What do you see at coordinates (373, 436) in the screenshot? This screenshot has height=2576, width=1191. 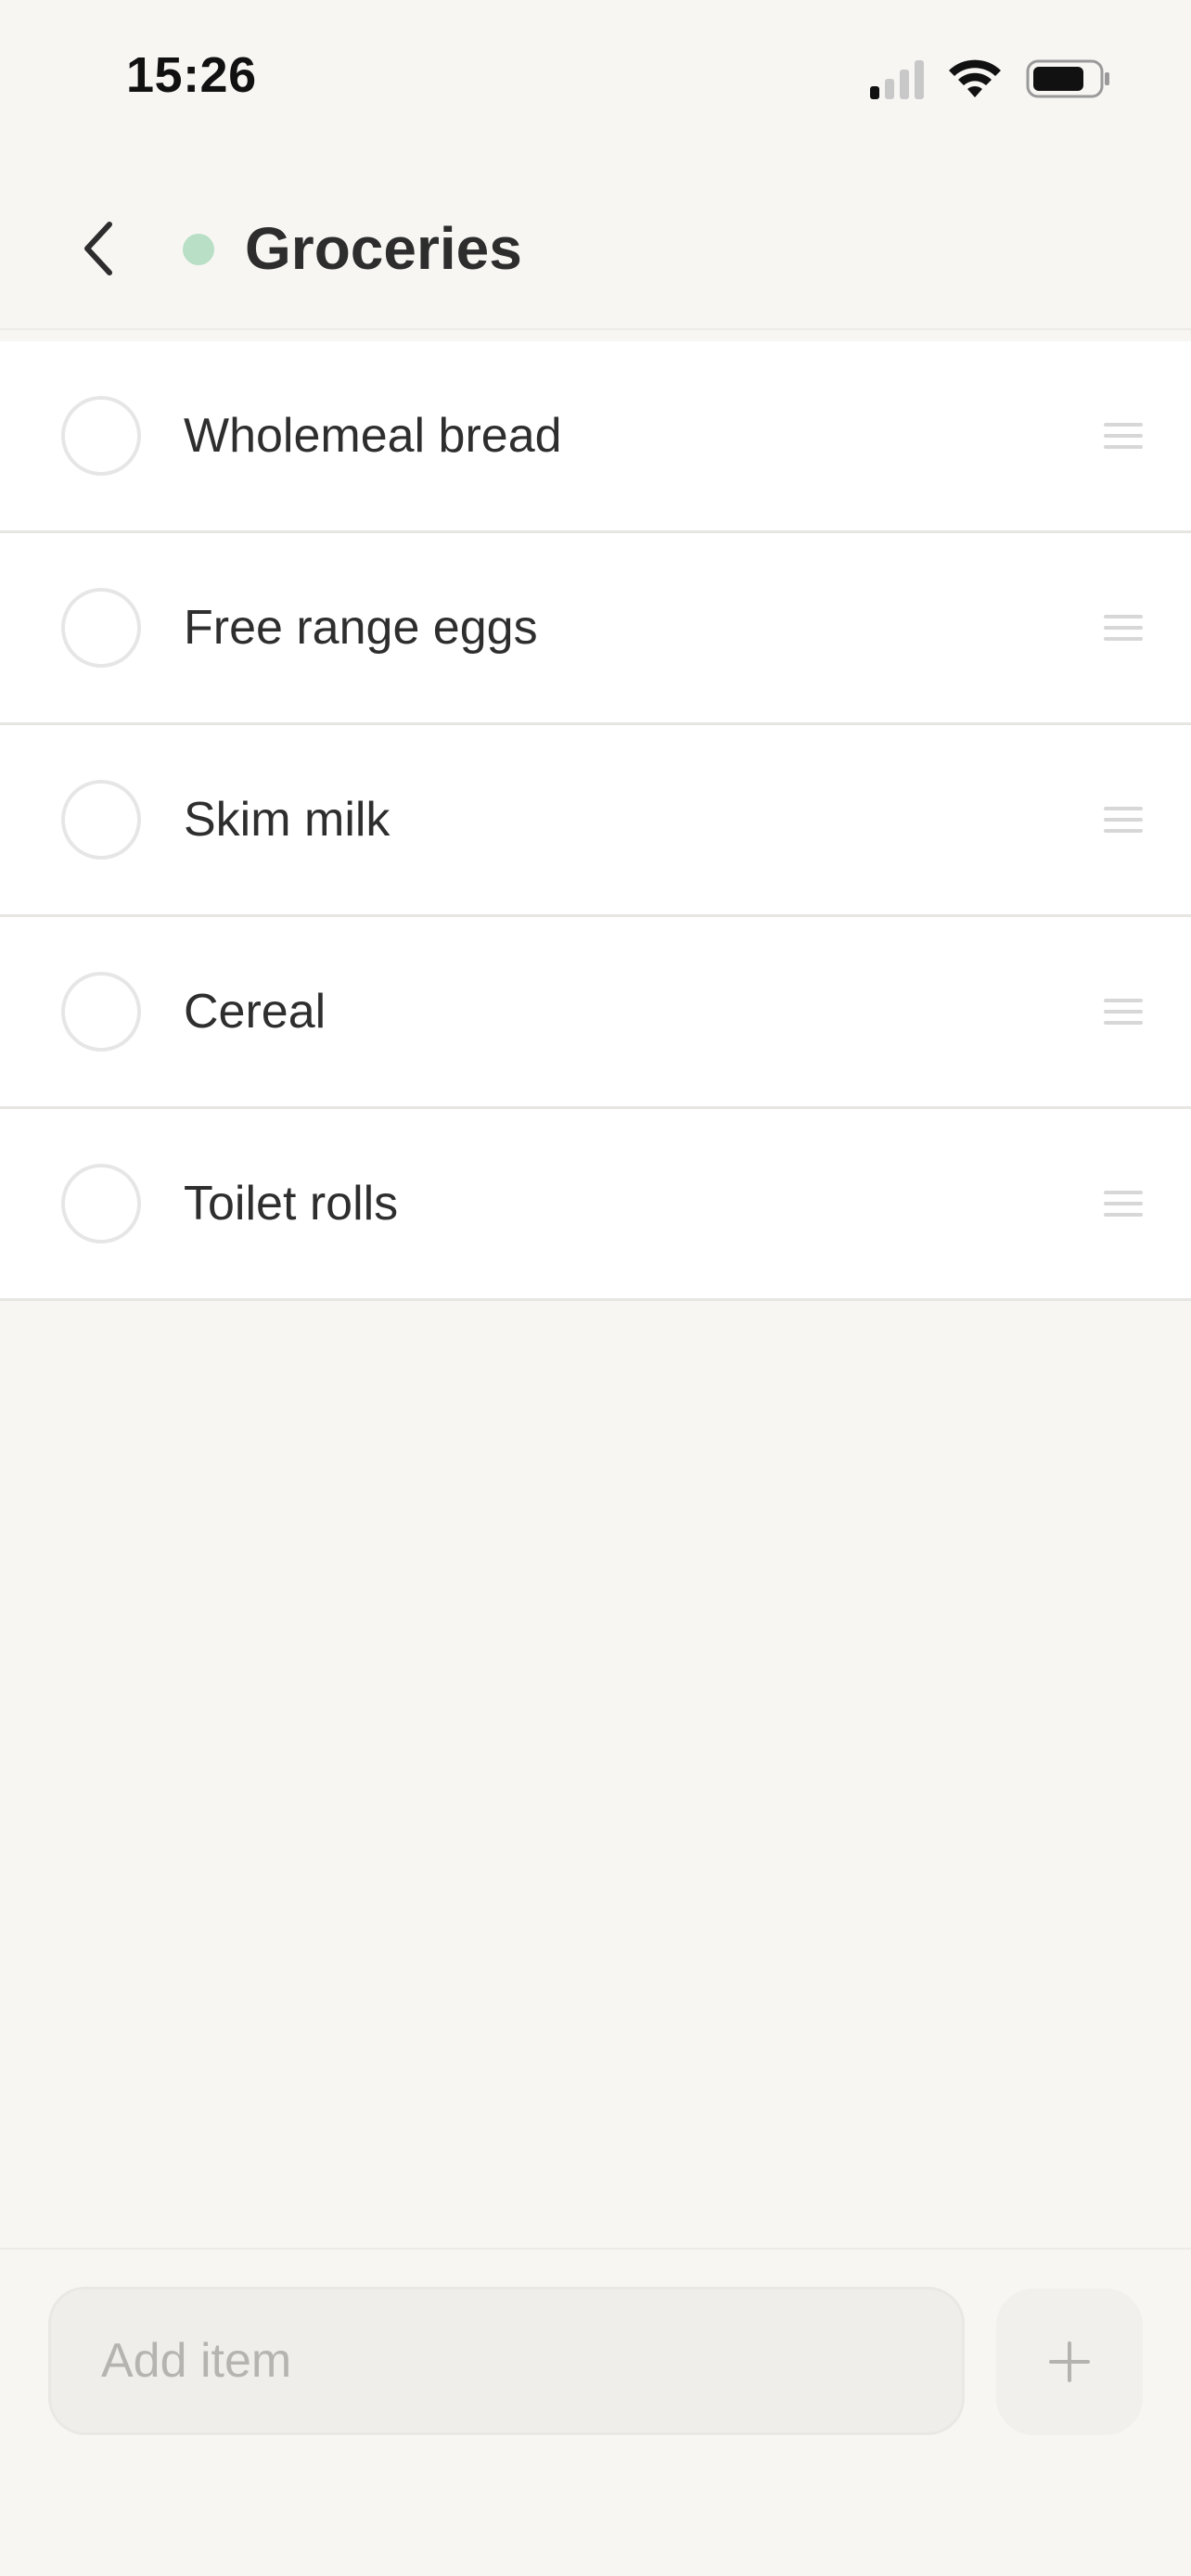 I see `item-label: Wholemeal bread` at bounding box center [373, 436].